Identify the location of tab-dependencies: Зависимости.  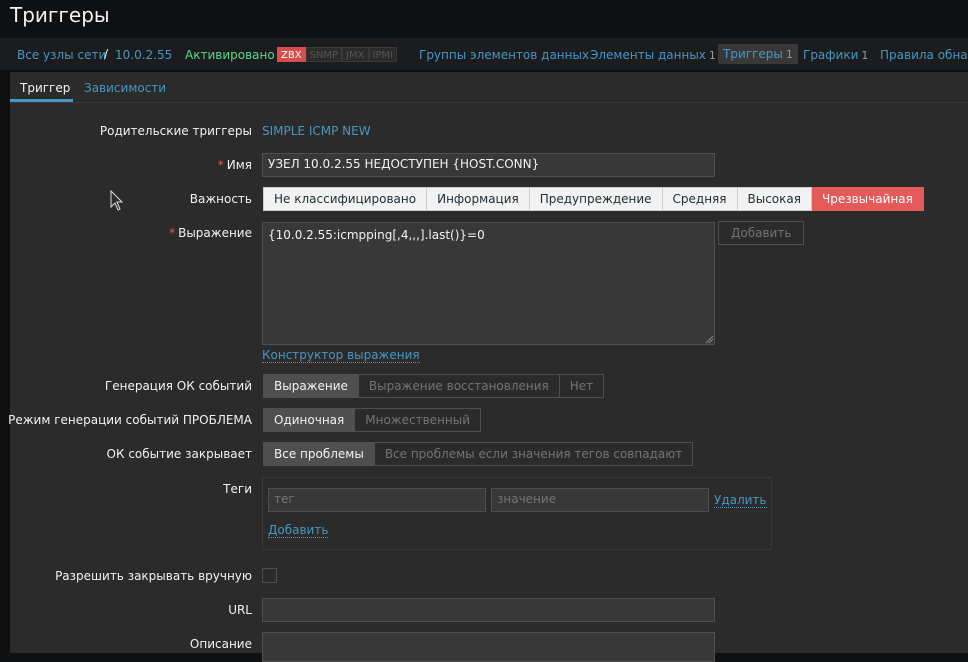
(125, 88).